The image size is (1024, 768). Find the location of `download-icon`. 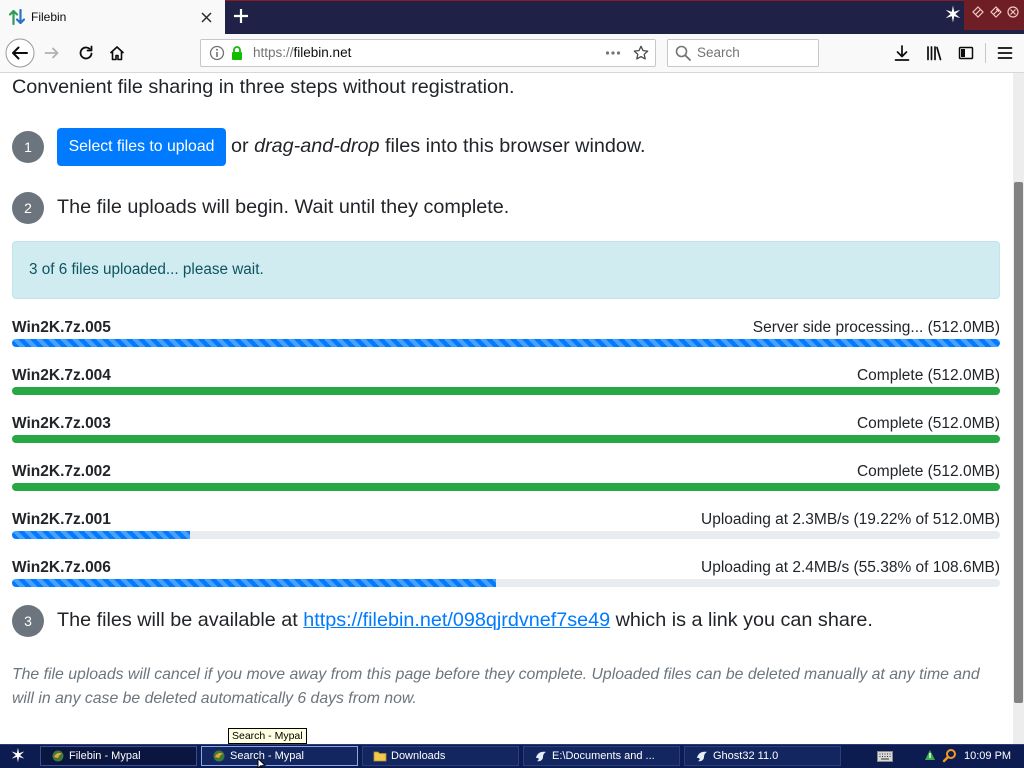

download-icon is located at coordinates (902, 53).